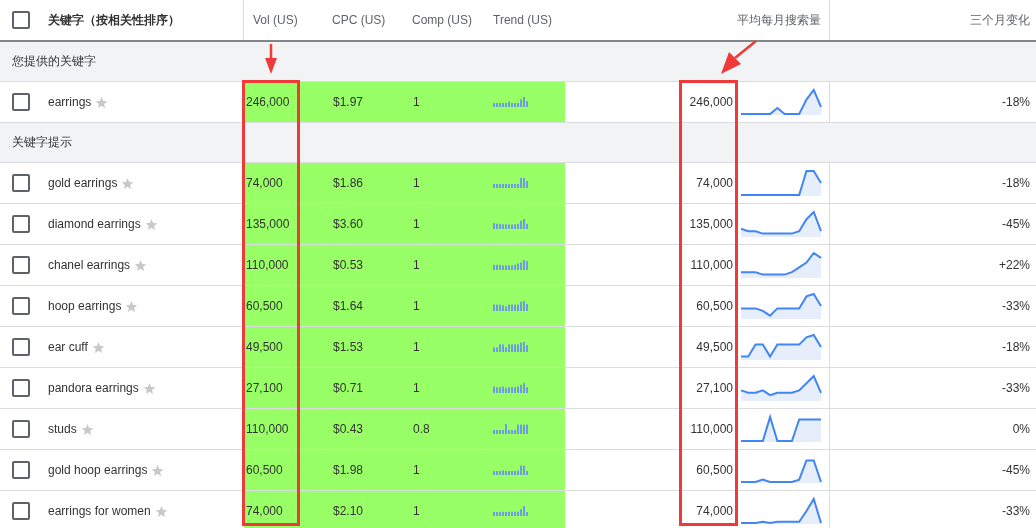  I want to click on keyword-link: earrings for women, so click(99, 511).